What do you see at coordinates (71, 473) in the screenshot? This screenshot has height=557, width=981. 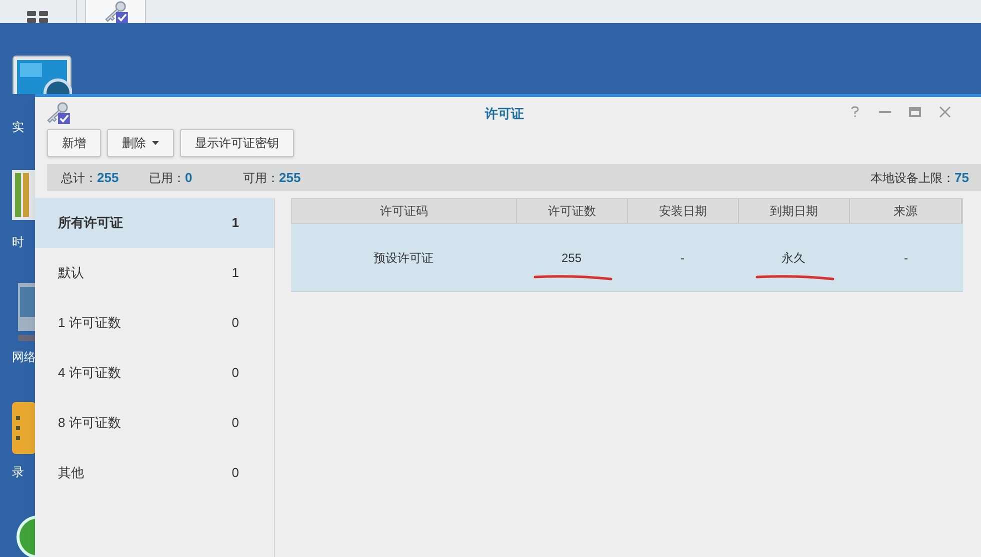 I see `sidebar-item-label: 其他` at bounding box center [71, 473].